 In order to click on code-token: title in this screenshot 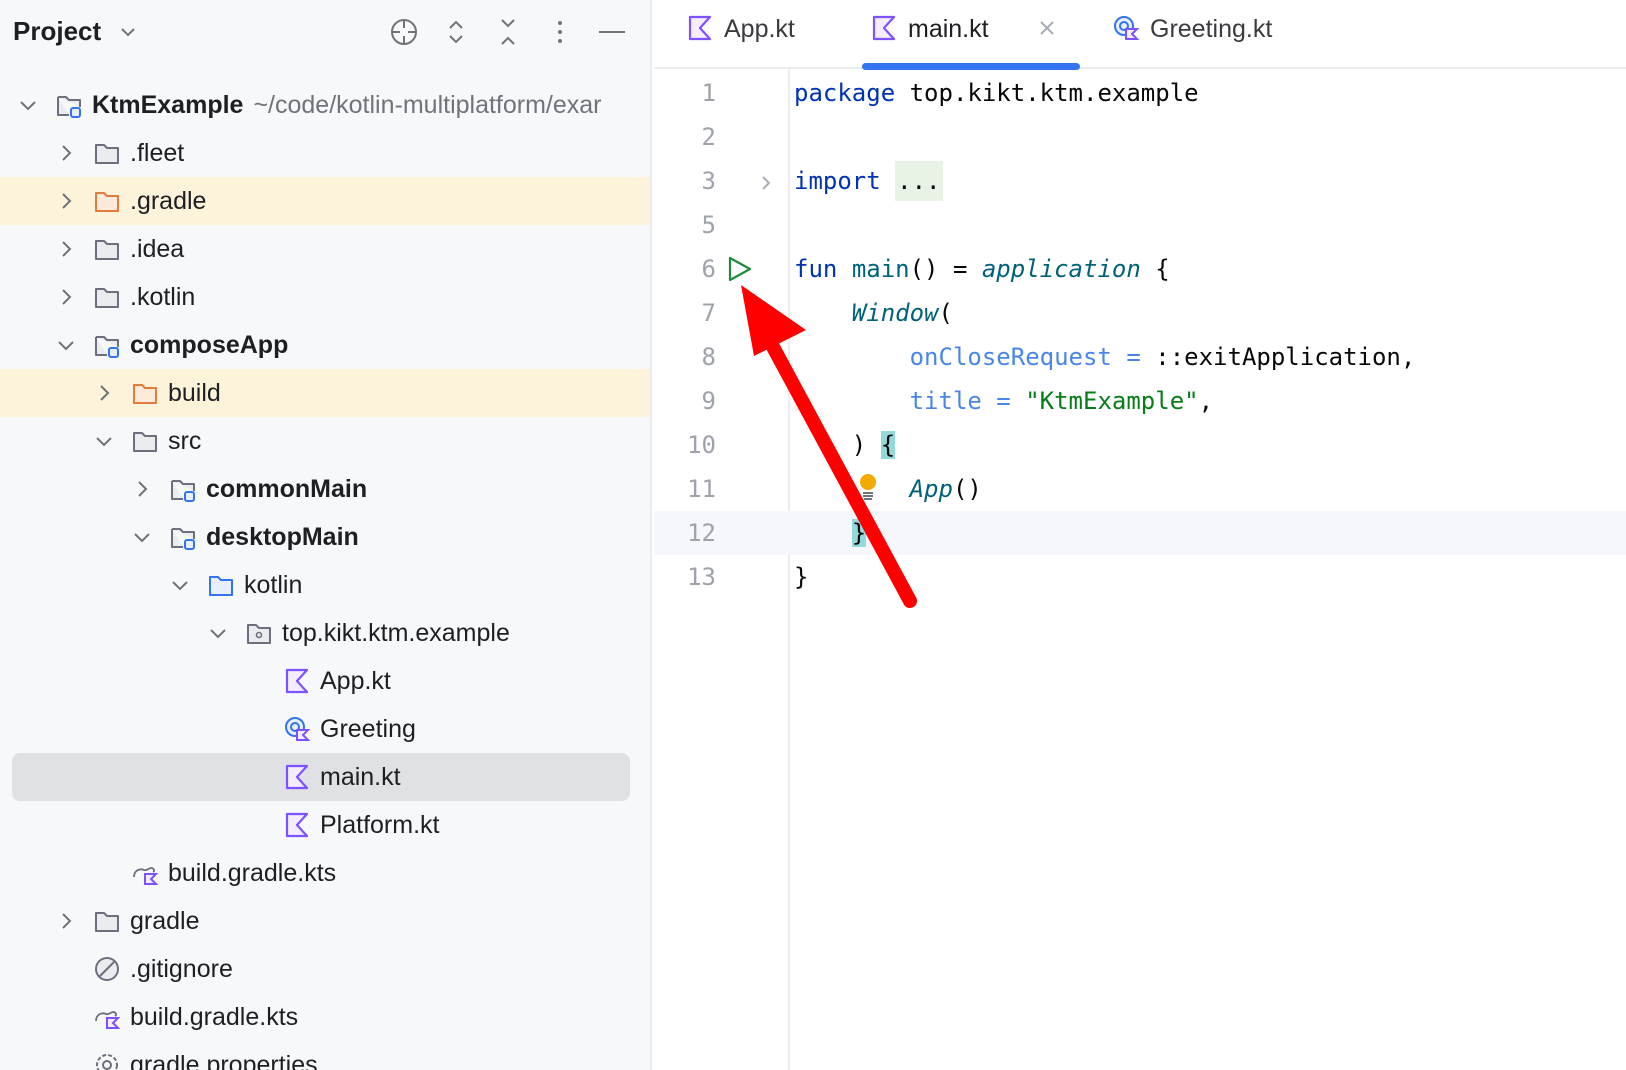, I will do `click(945, 401)`.